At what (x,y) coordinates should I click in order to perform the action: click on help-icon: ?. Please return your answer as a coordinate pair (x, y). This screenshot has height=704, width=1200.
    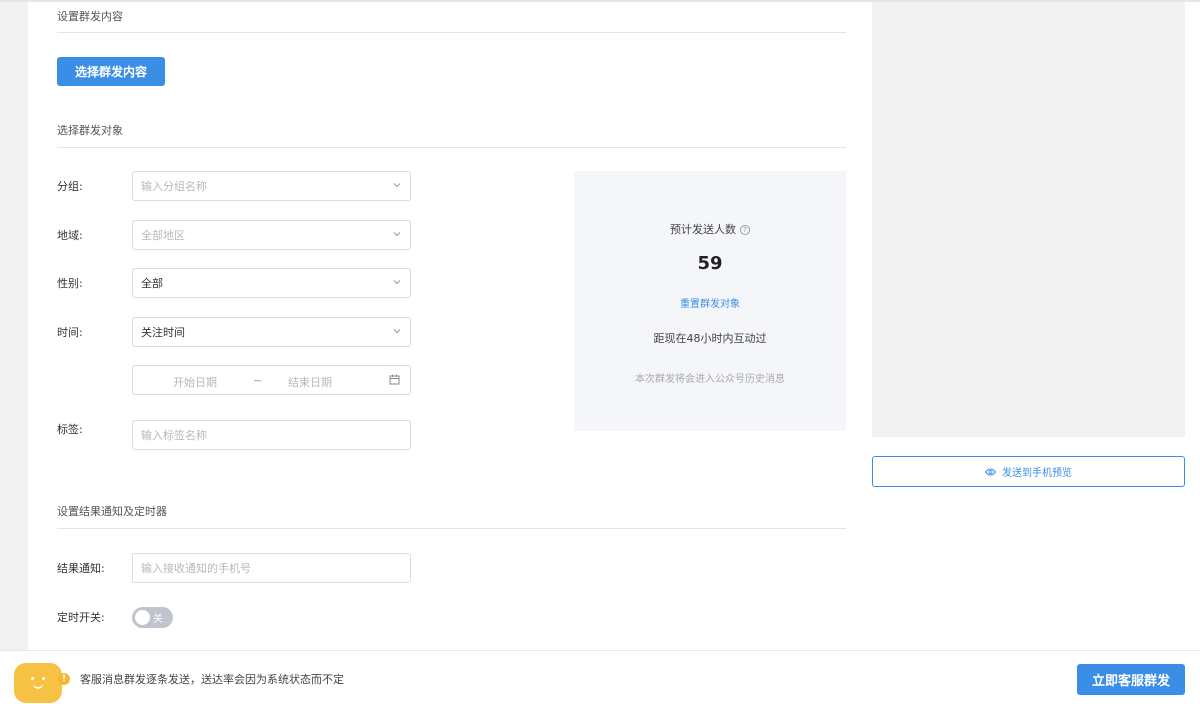
    Looking at the image, I should click on (745, 230).